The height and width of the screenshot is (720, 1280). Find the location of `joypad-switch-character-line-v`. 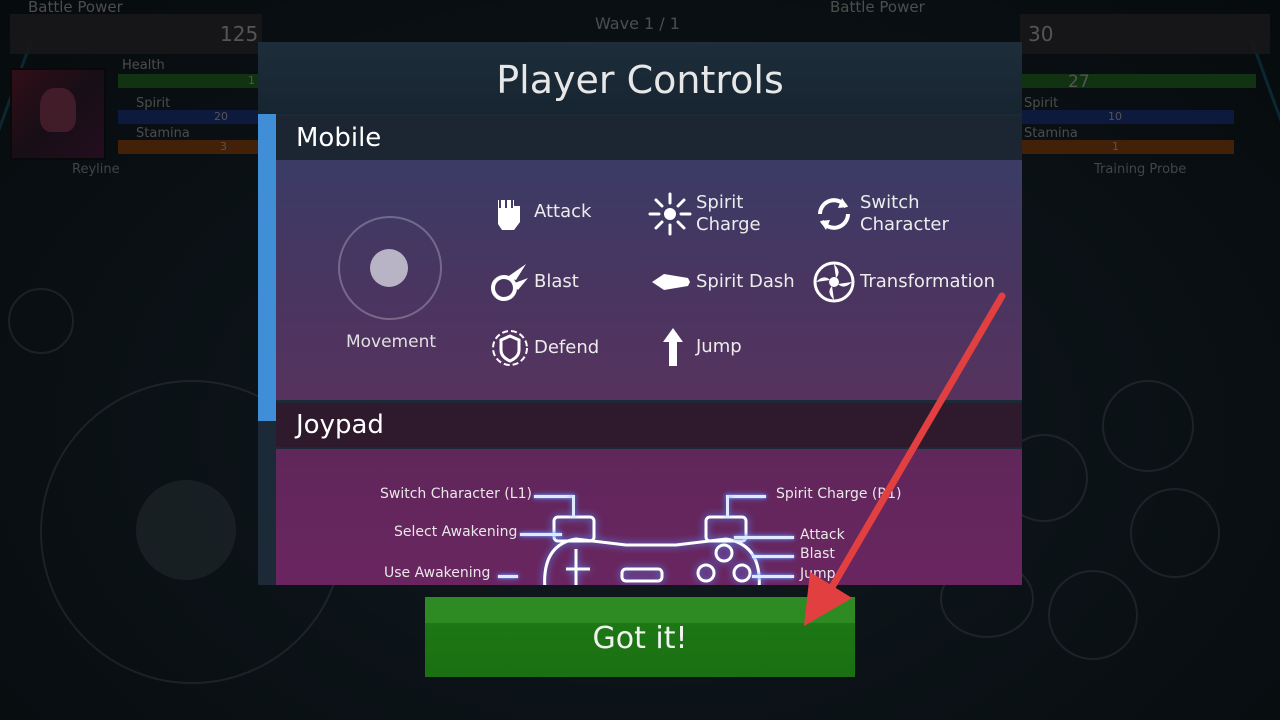

joypad-switch-character-line-v is located at coordinates (573, 506).